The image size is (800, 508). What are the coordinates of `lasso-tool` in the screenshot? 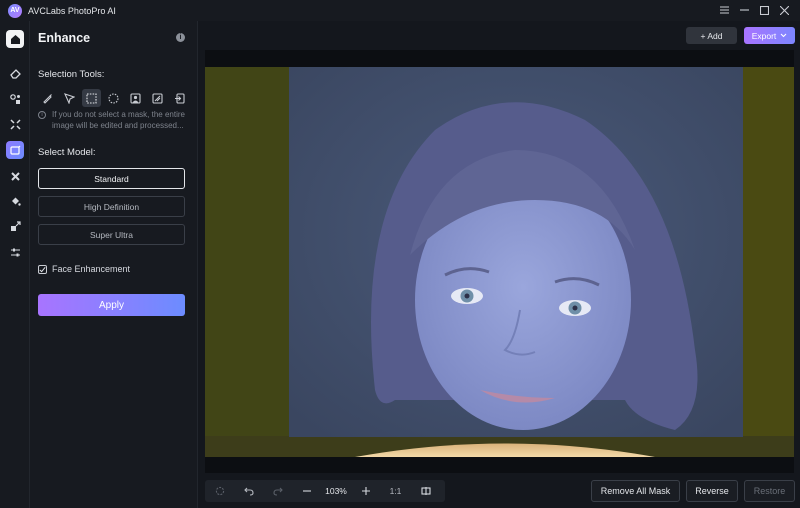 It's located at (69, 98).